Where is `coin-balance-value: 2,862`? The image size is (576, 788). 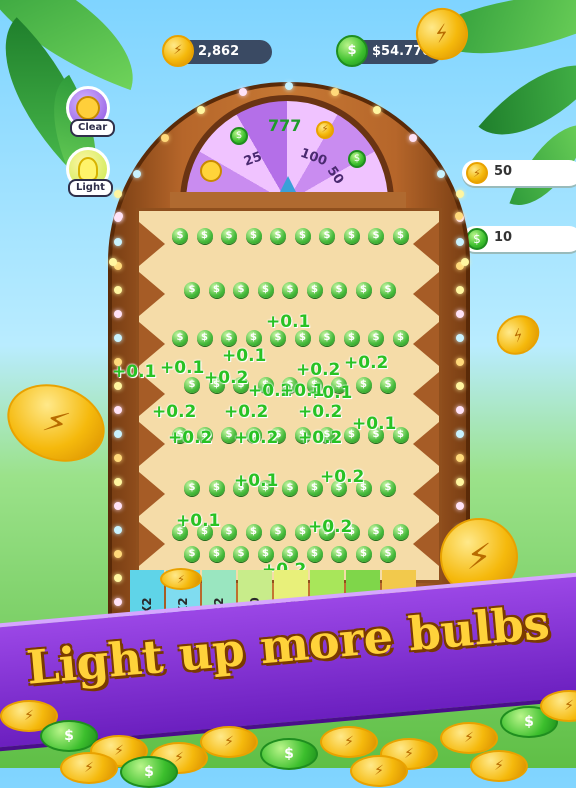
coin-balance-value: 2,862 is located at coordinates (219, 51).